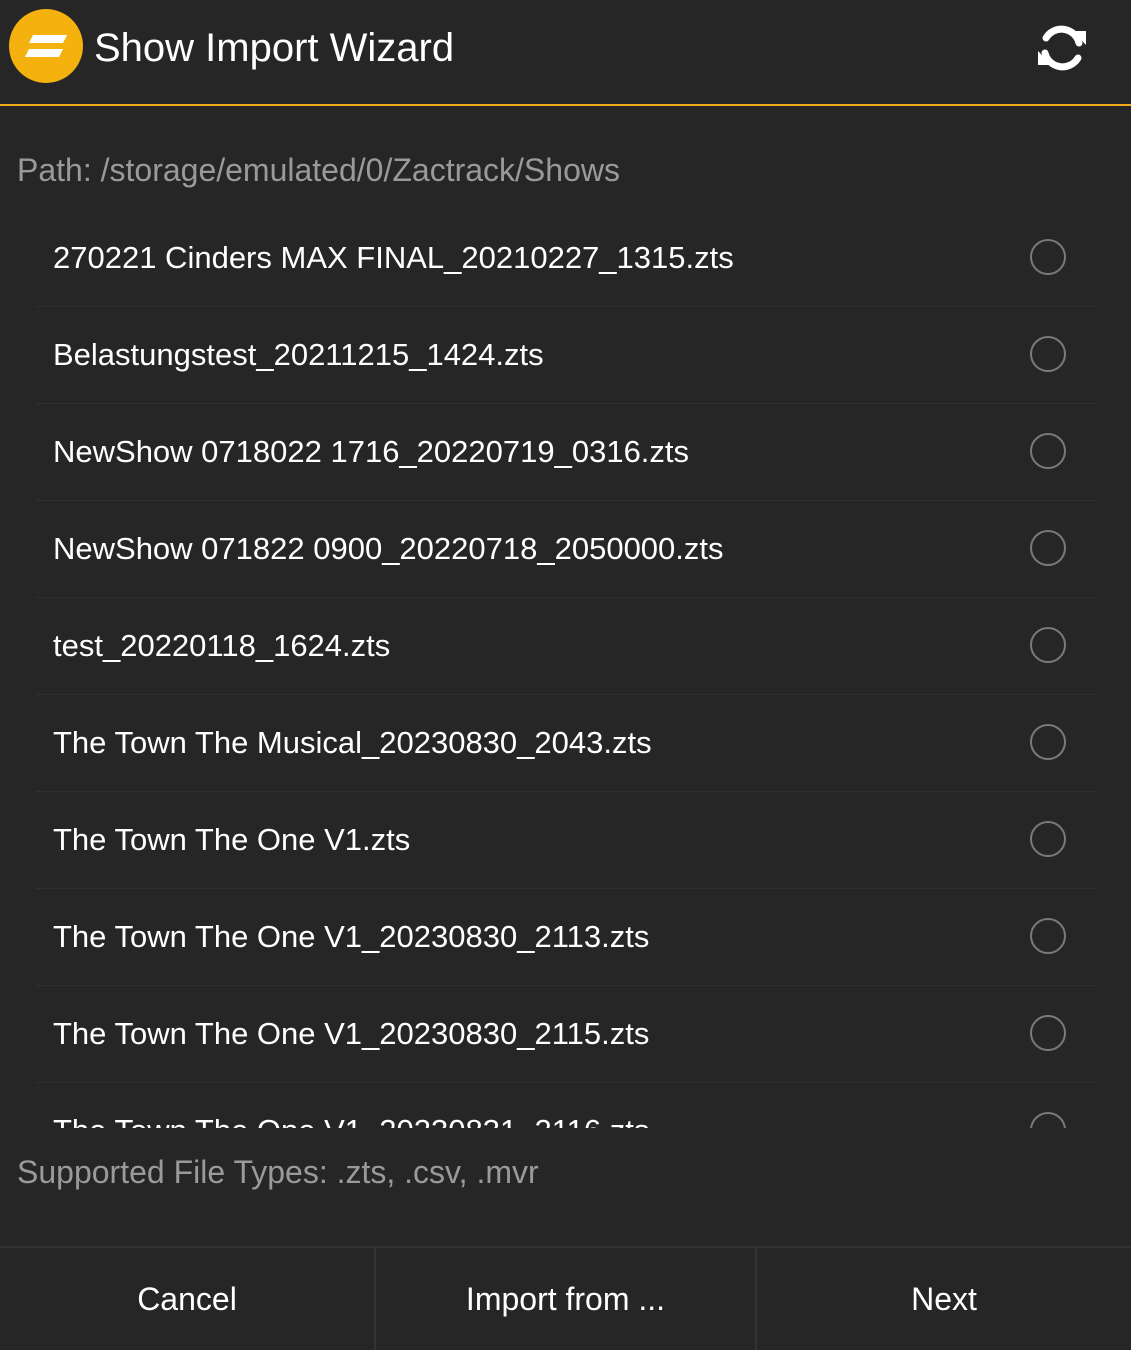 The width and height of the screenshot is (1131, 1350). I want to click on file-row: The Town The One V1_20230830_2115.zts, so click(566, 1034).